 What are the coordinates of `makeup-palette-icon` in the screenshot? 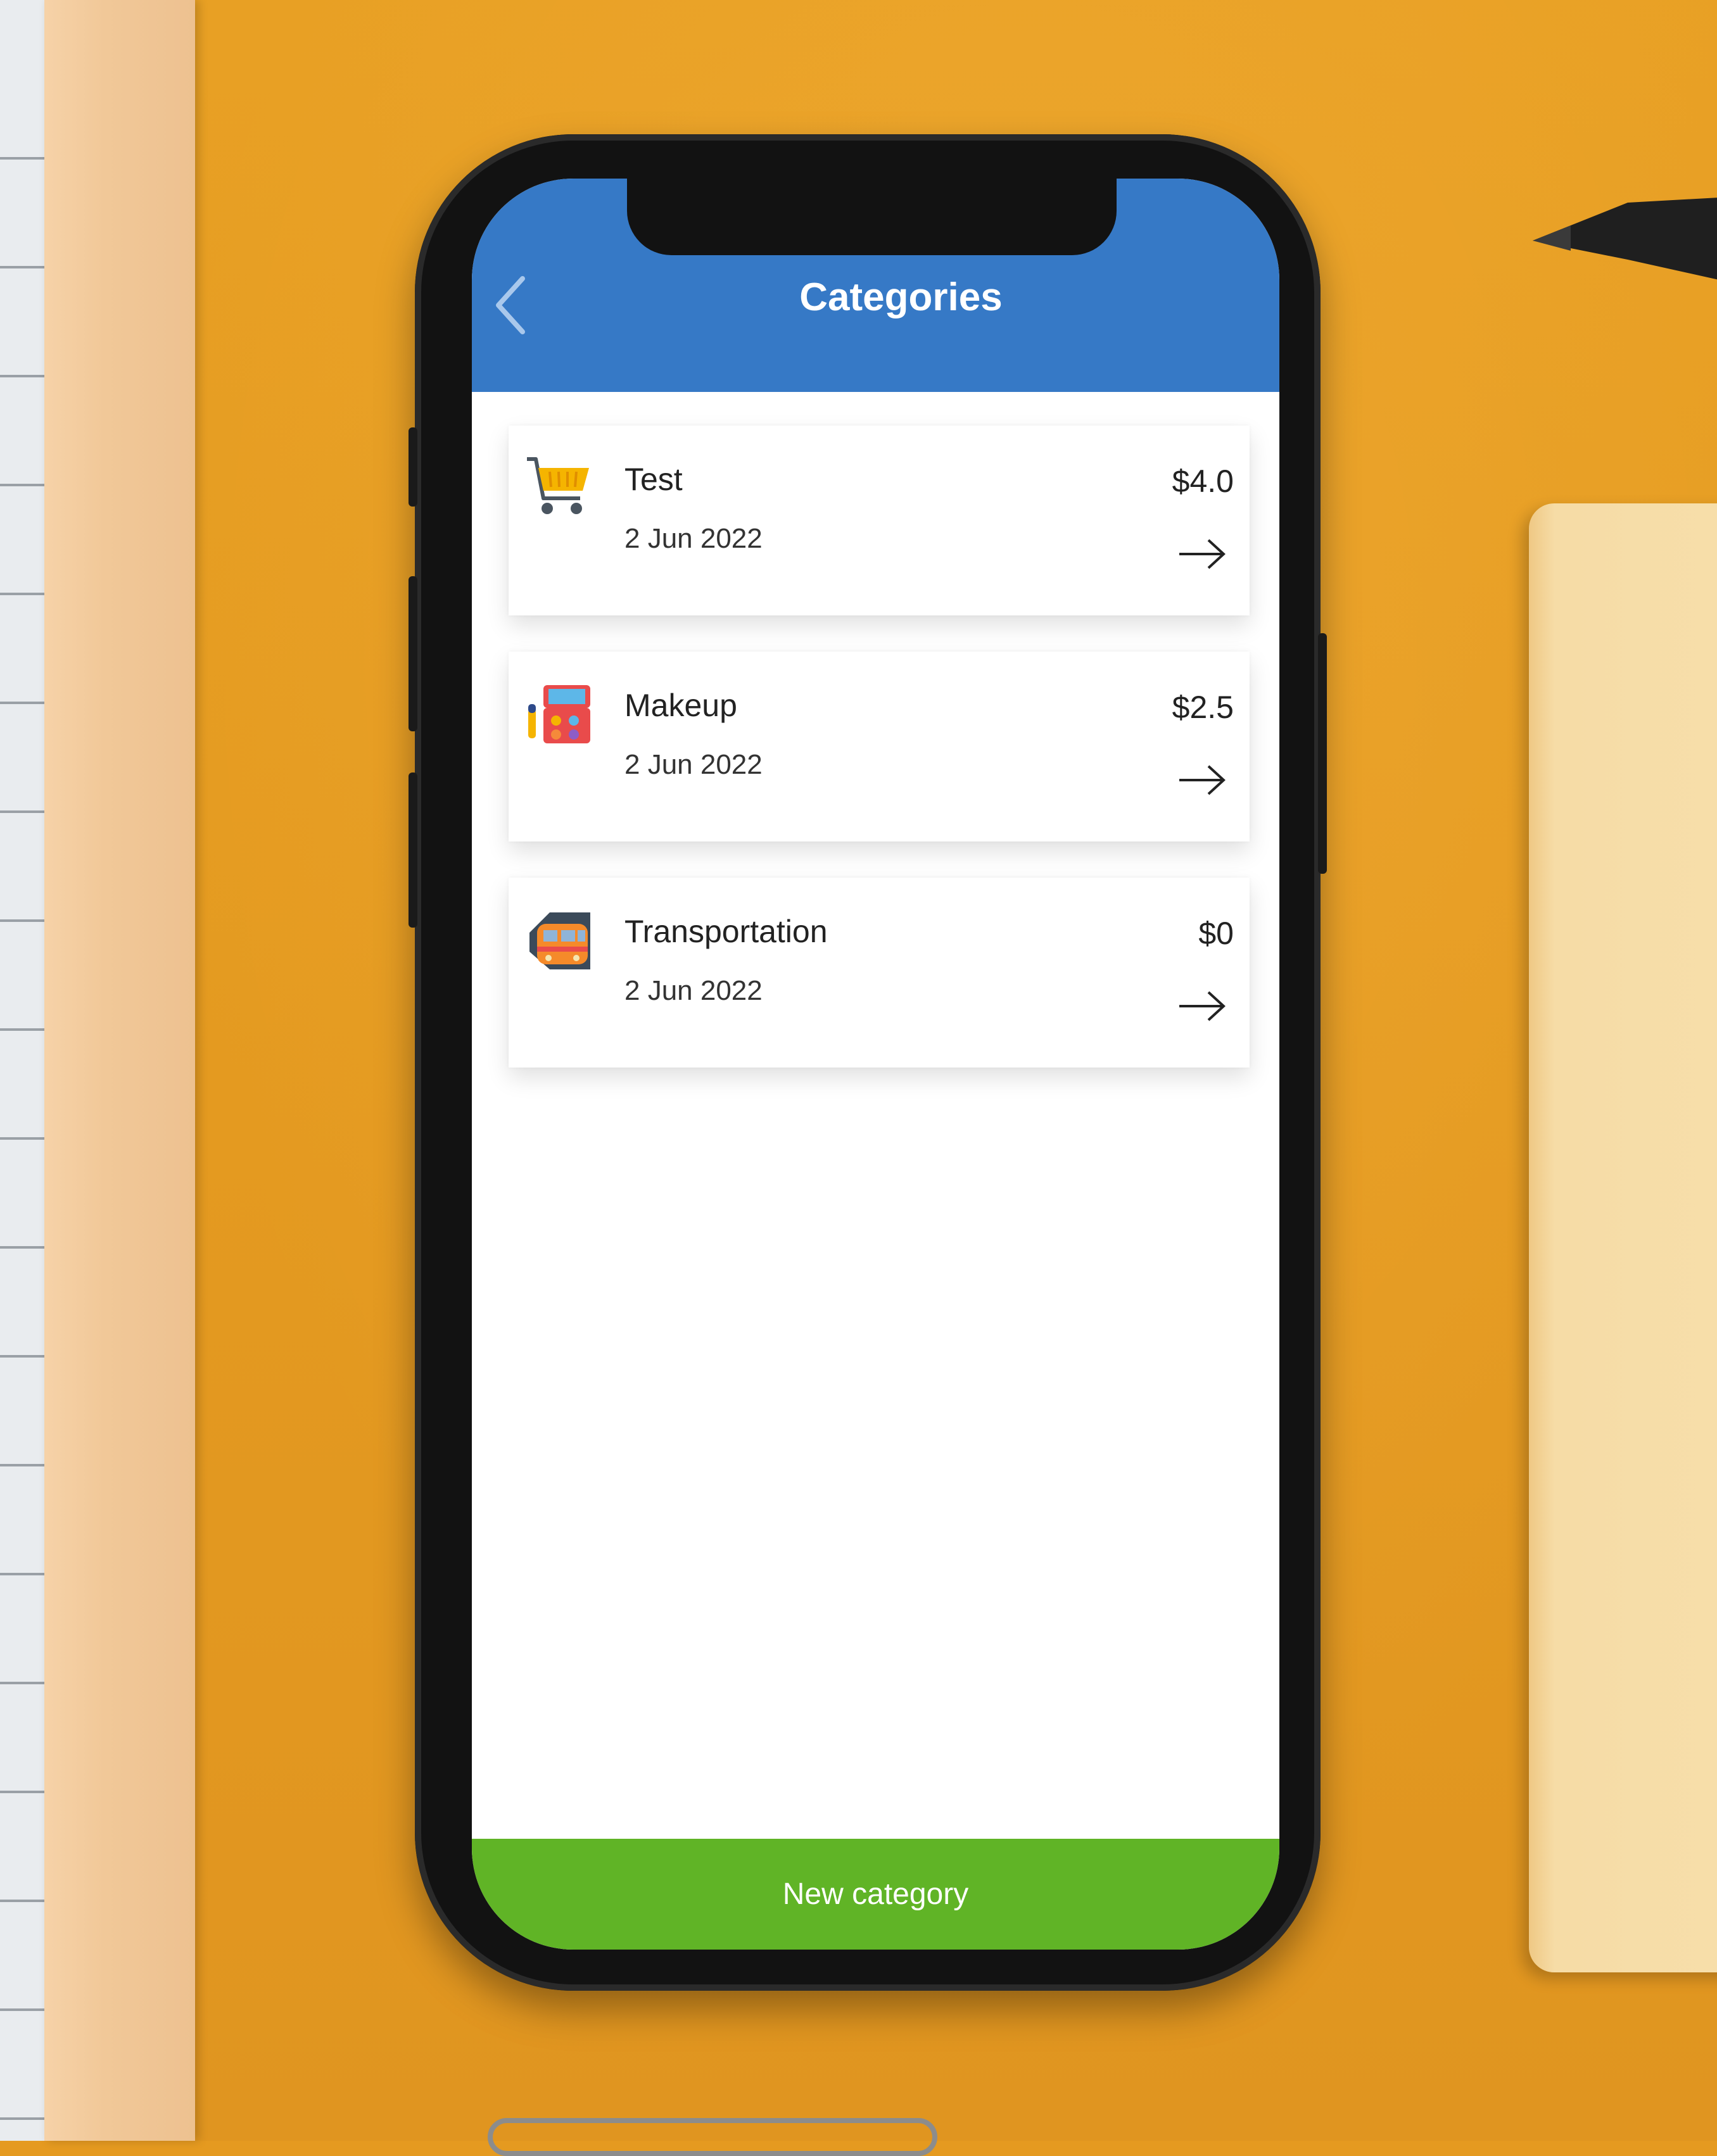 It's located at (559, 714).